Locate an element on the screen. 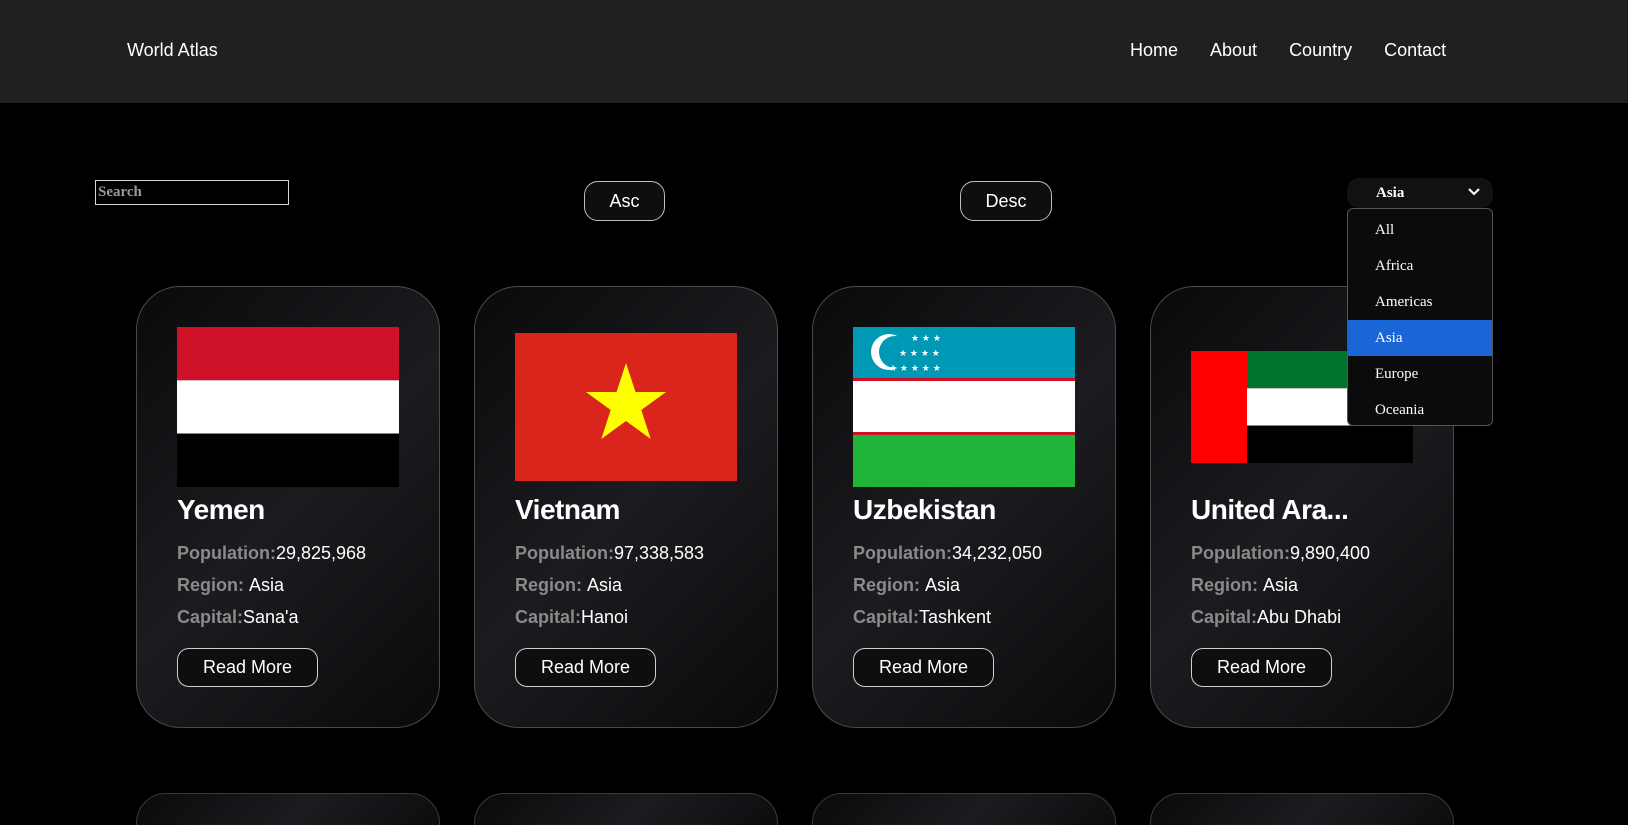  population-value: 97,338,583 is located at coordinates (659, 553).